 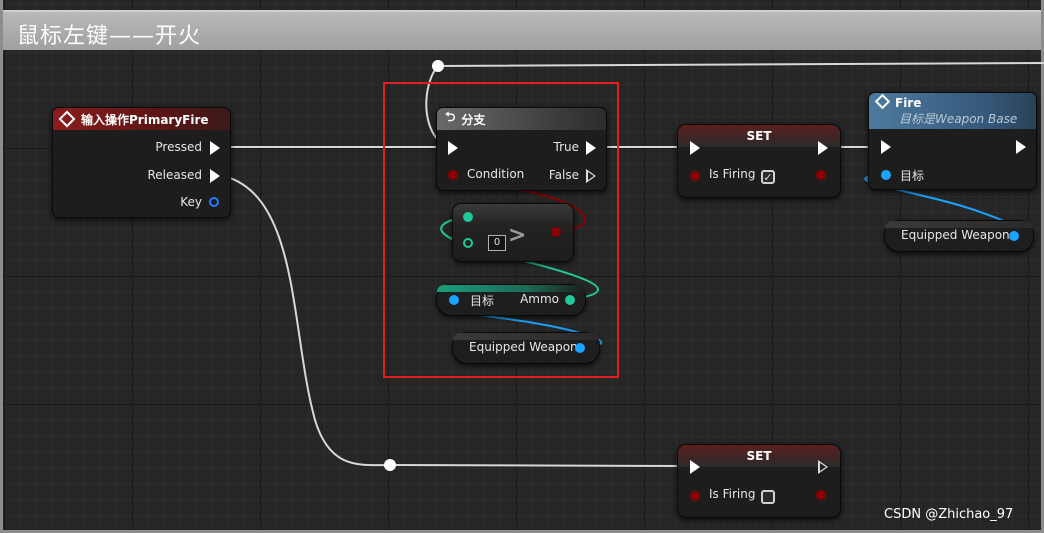 I want to click on get-ammo-node: 目标 Ammo, so click(x=511, y=300).